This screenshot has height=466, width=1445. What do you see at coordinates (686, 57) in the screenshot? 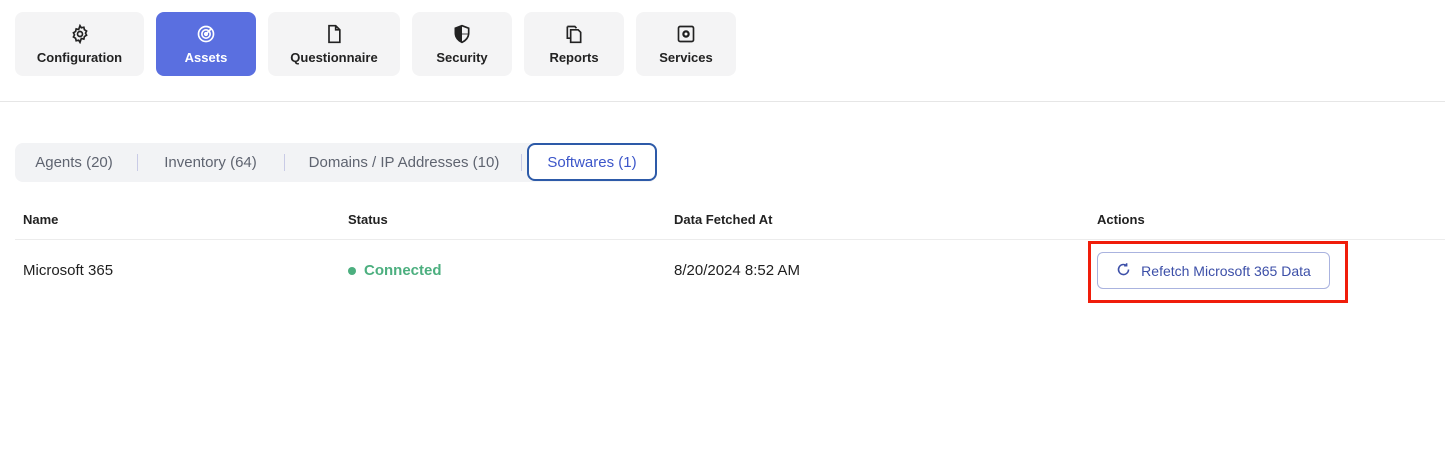
I see `nav-label: Services` at bounding box center [686, 57].